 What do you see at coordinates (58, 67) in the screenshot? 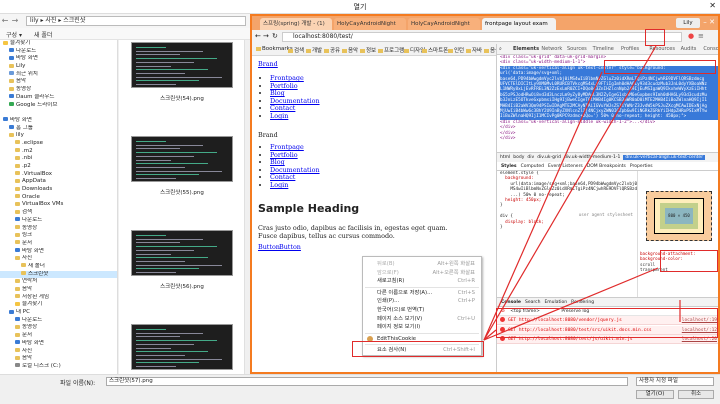
I see `tree-item: Lily` at bounding box center [58, 67].